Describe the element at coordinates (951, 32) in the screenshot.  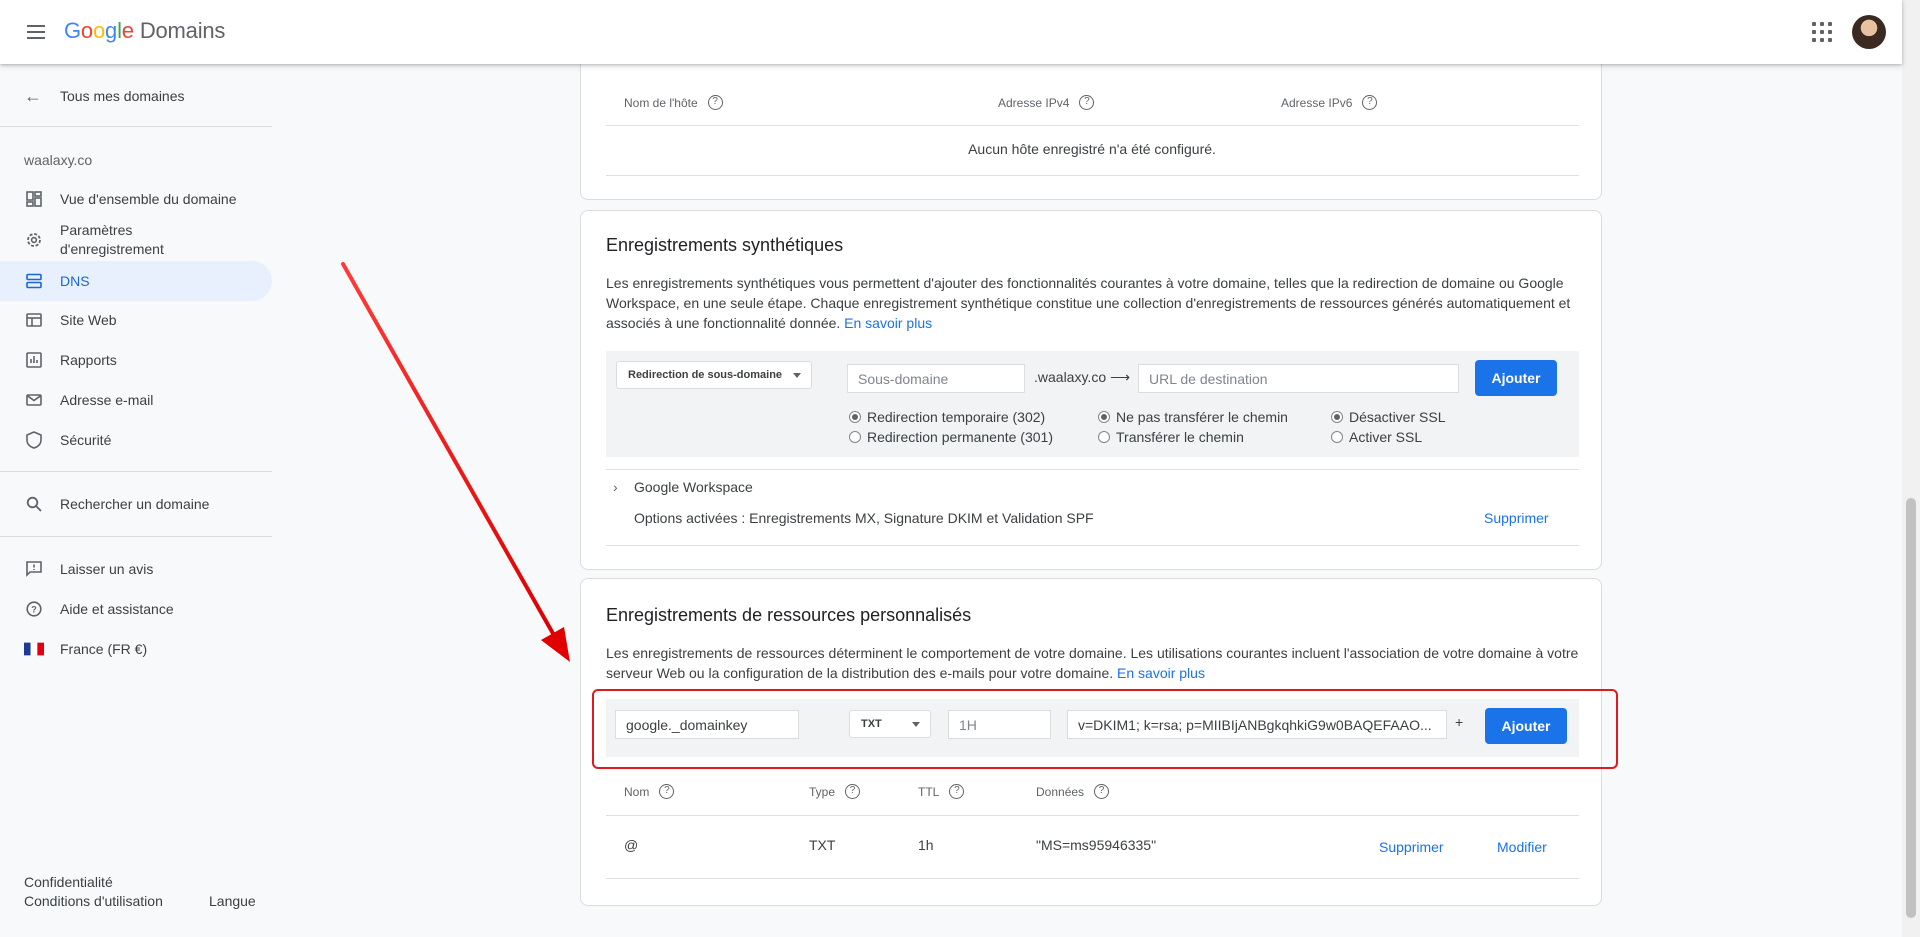
I see `top-app-bar: Google Domains` at that location.